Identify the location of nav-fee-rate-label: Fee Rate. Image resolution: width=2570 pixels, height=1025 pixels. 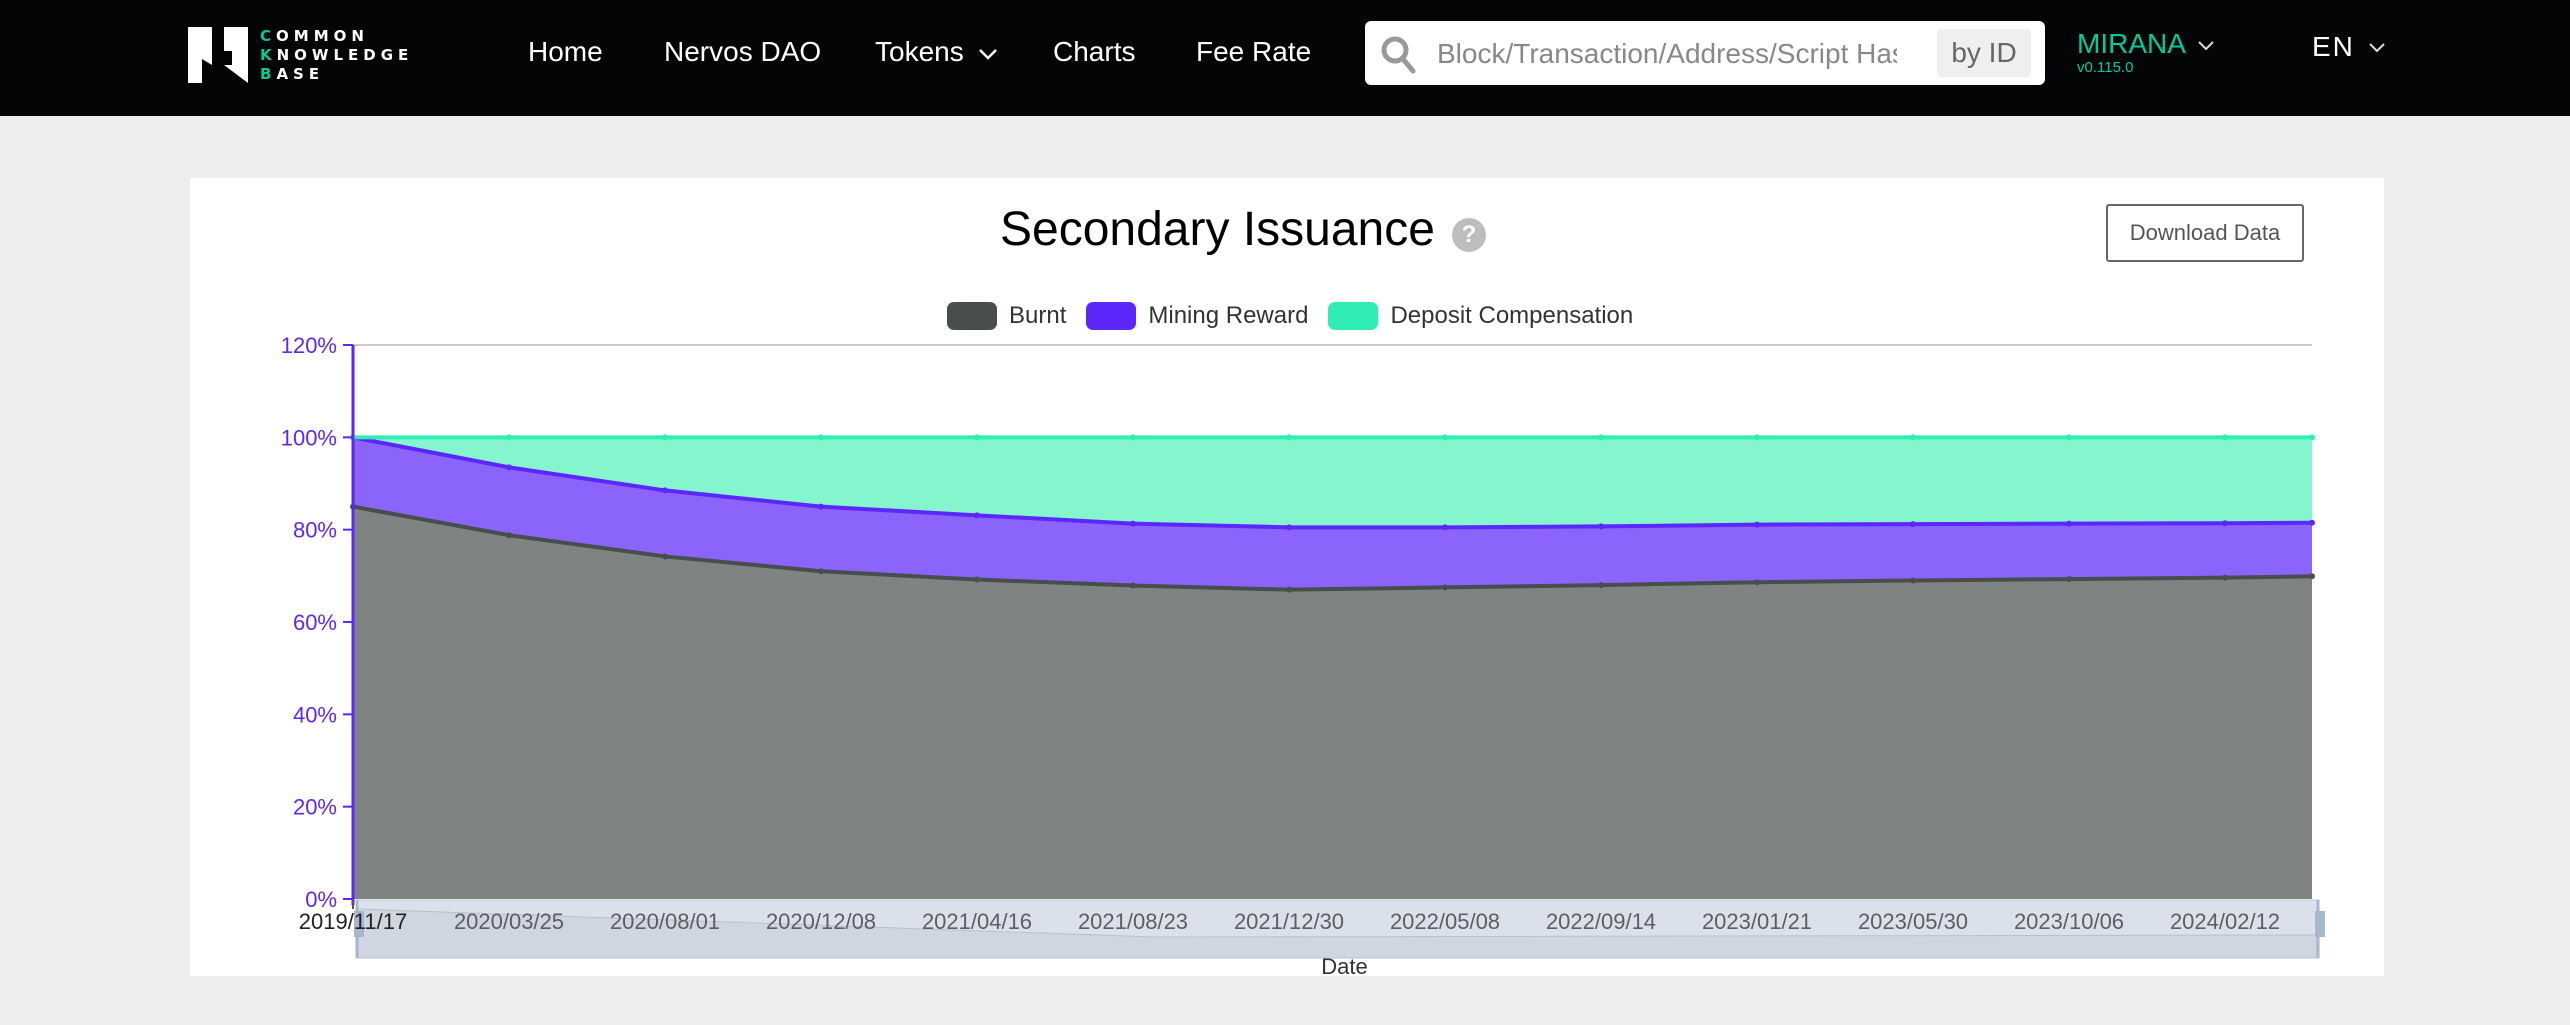
(1254, 51).